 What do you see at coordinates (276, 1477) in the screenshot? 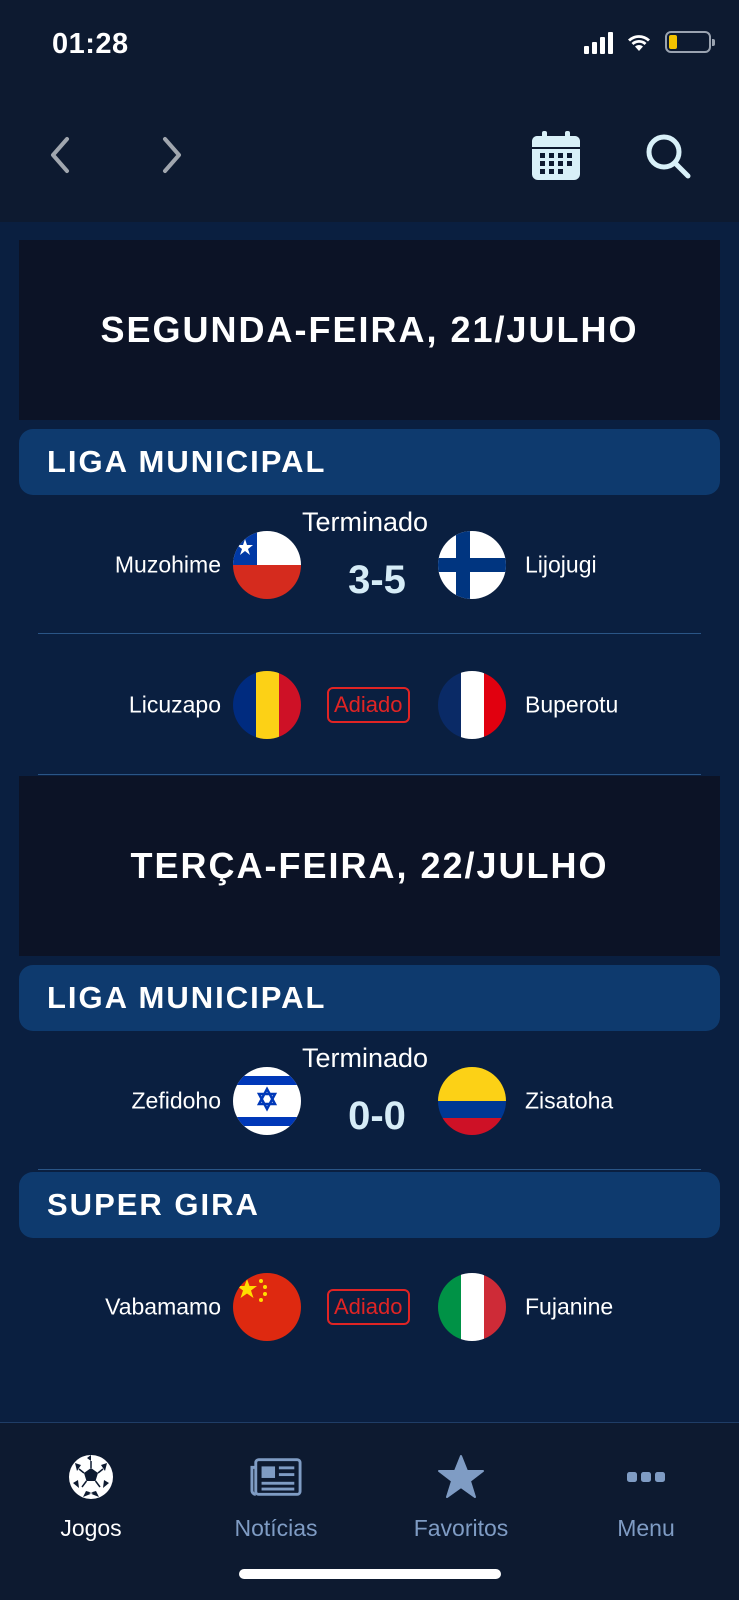
I see `newspaper-icon` at bounding box center [276, 1477].